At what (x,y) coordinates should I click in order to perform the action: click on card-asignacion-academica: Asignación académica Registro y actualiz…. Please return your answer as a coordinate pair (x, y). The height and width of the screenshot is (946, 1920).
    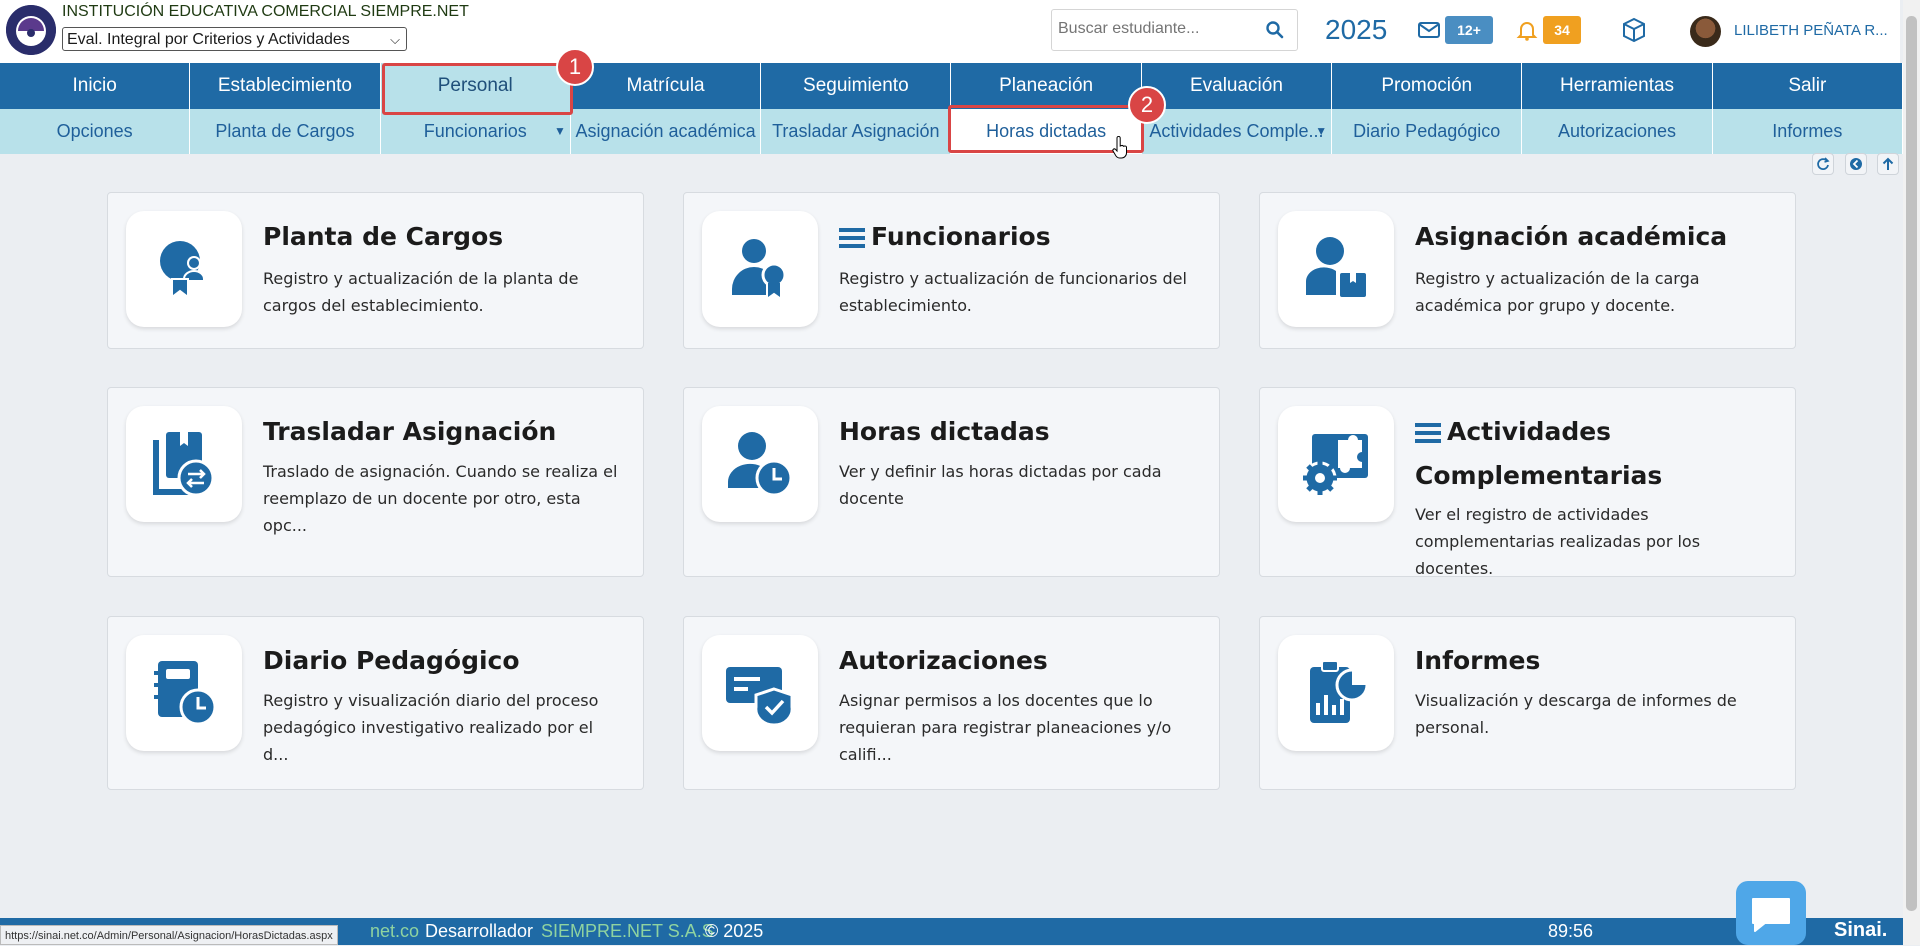
    Looking at the image, I should click on (1527, 270).